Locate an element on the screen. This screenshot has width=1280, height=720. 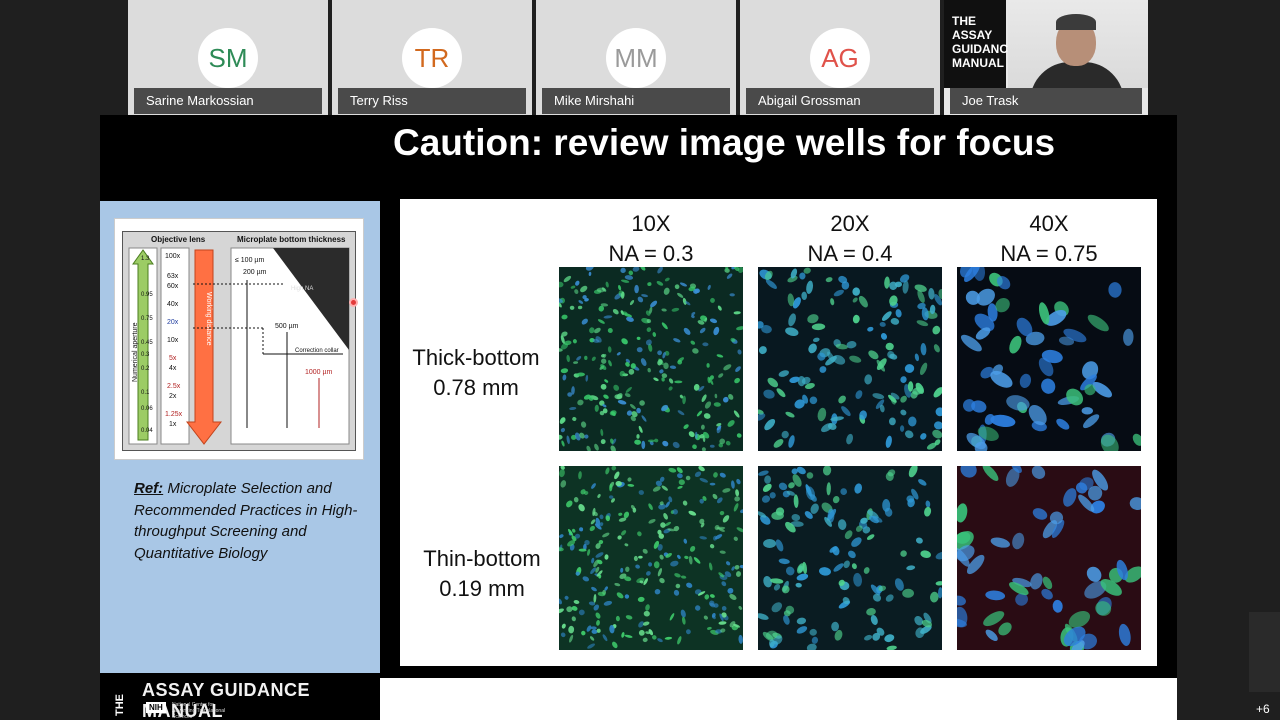
laser-pointer is located at coordinates (353, 302).